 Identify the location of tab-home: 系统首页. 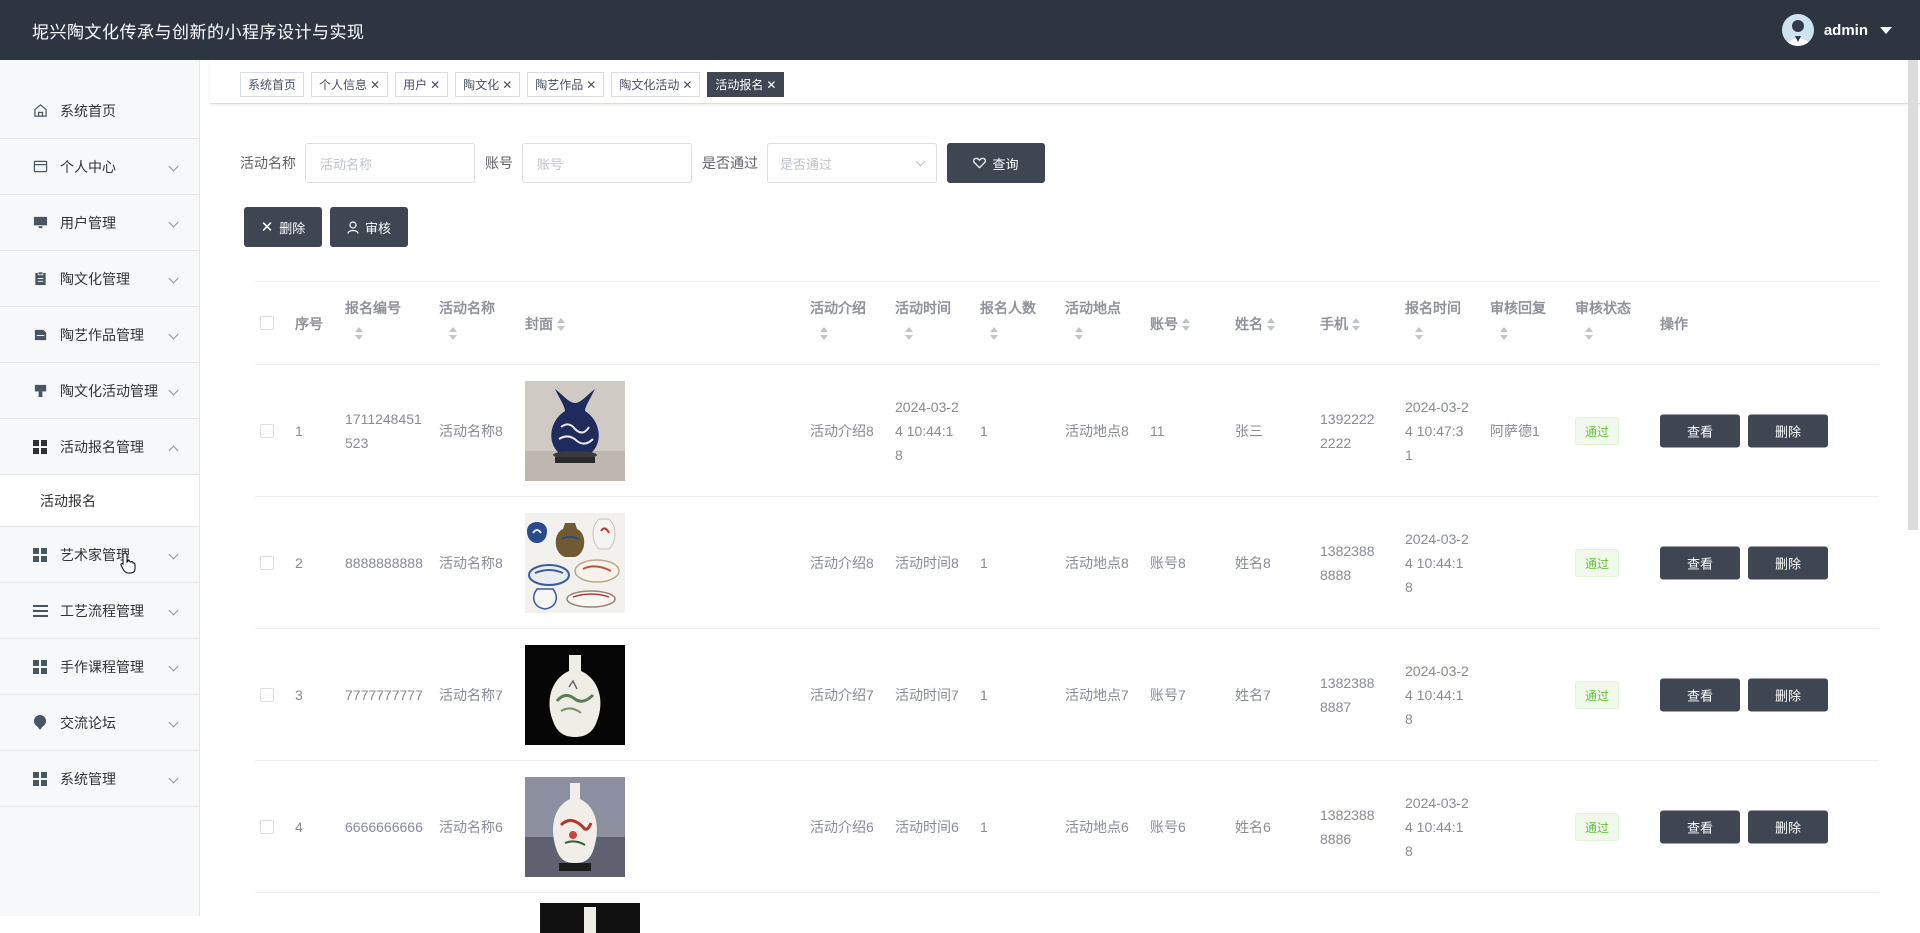
(272, 84).